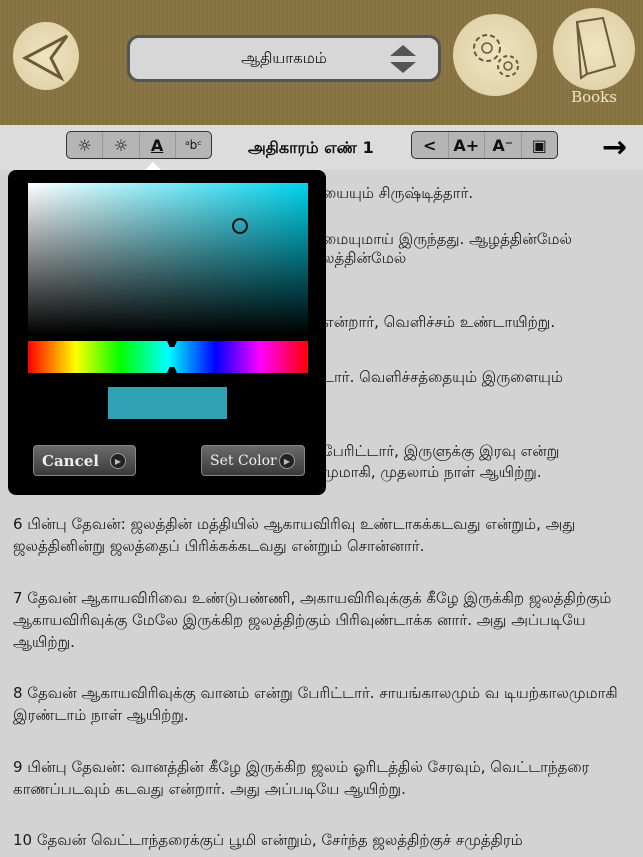 Image resolution: width=643 pixels, height=857 pixels. What do you see at coordinates (168, 259) in the screenshot?
I see `saturation-value-area` at bounding box center [168, 259].